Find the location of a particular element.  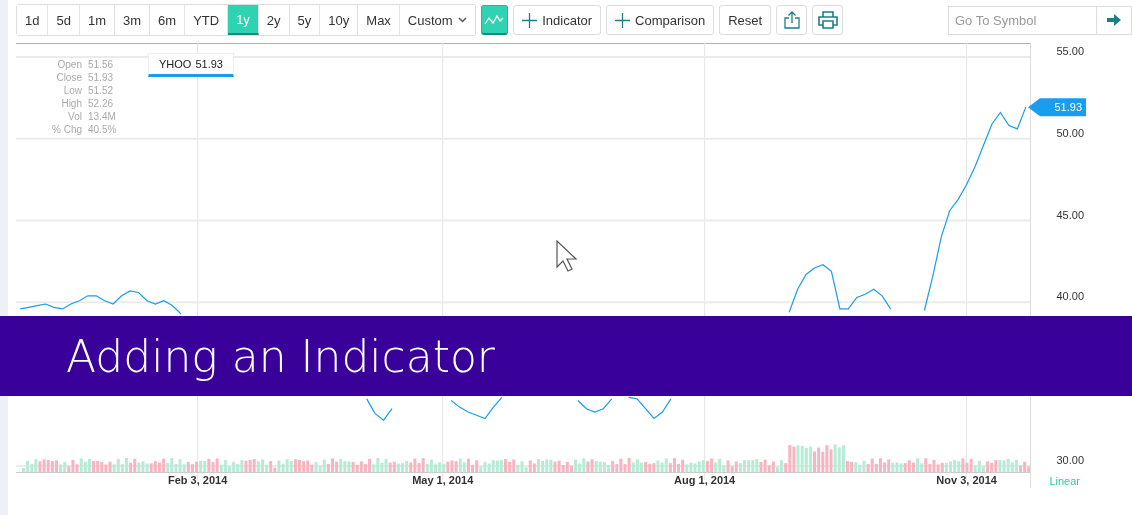

cursor-icon is located at coordinates (567, 256).